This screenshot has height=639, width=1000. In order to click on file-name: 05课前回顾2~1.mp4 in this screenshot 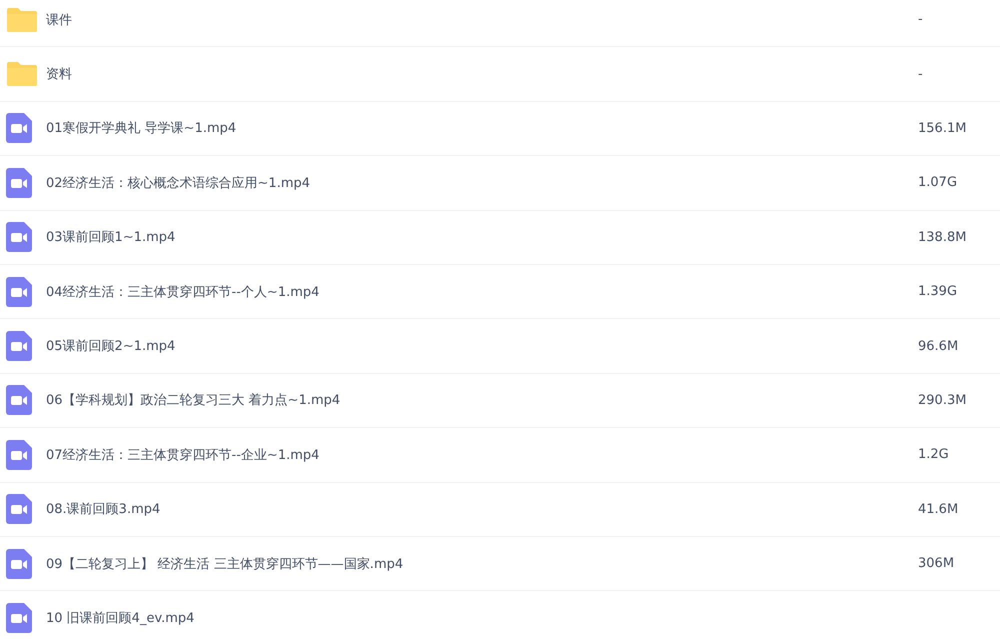, I will do `click(482, 346)`.